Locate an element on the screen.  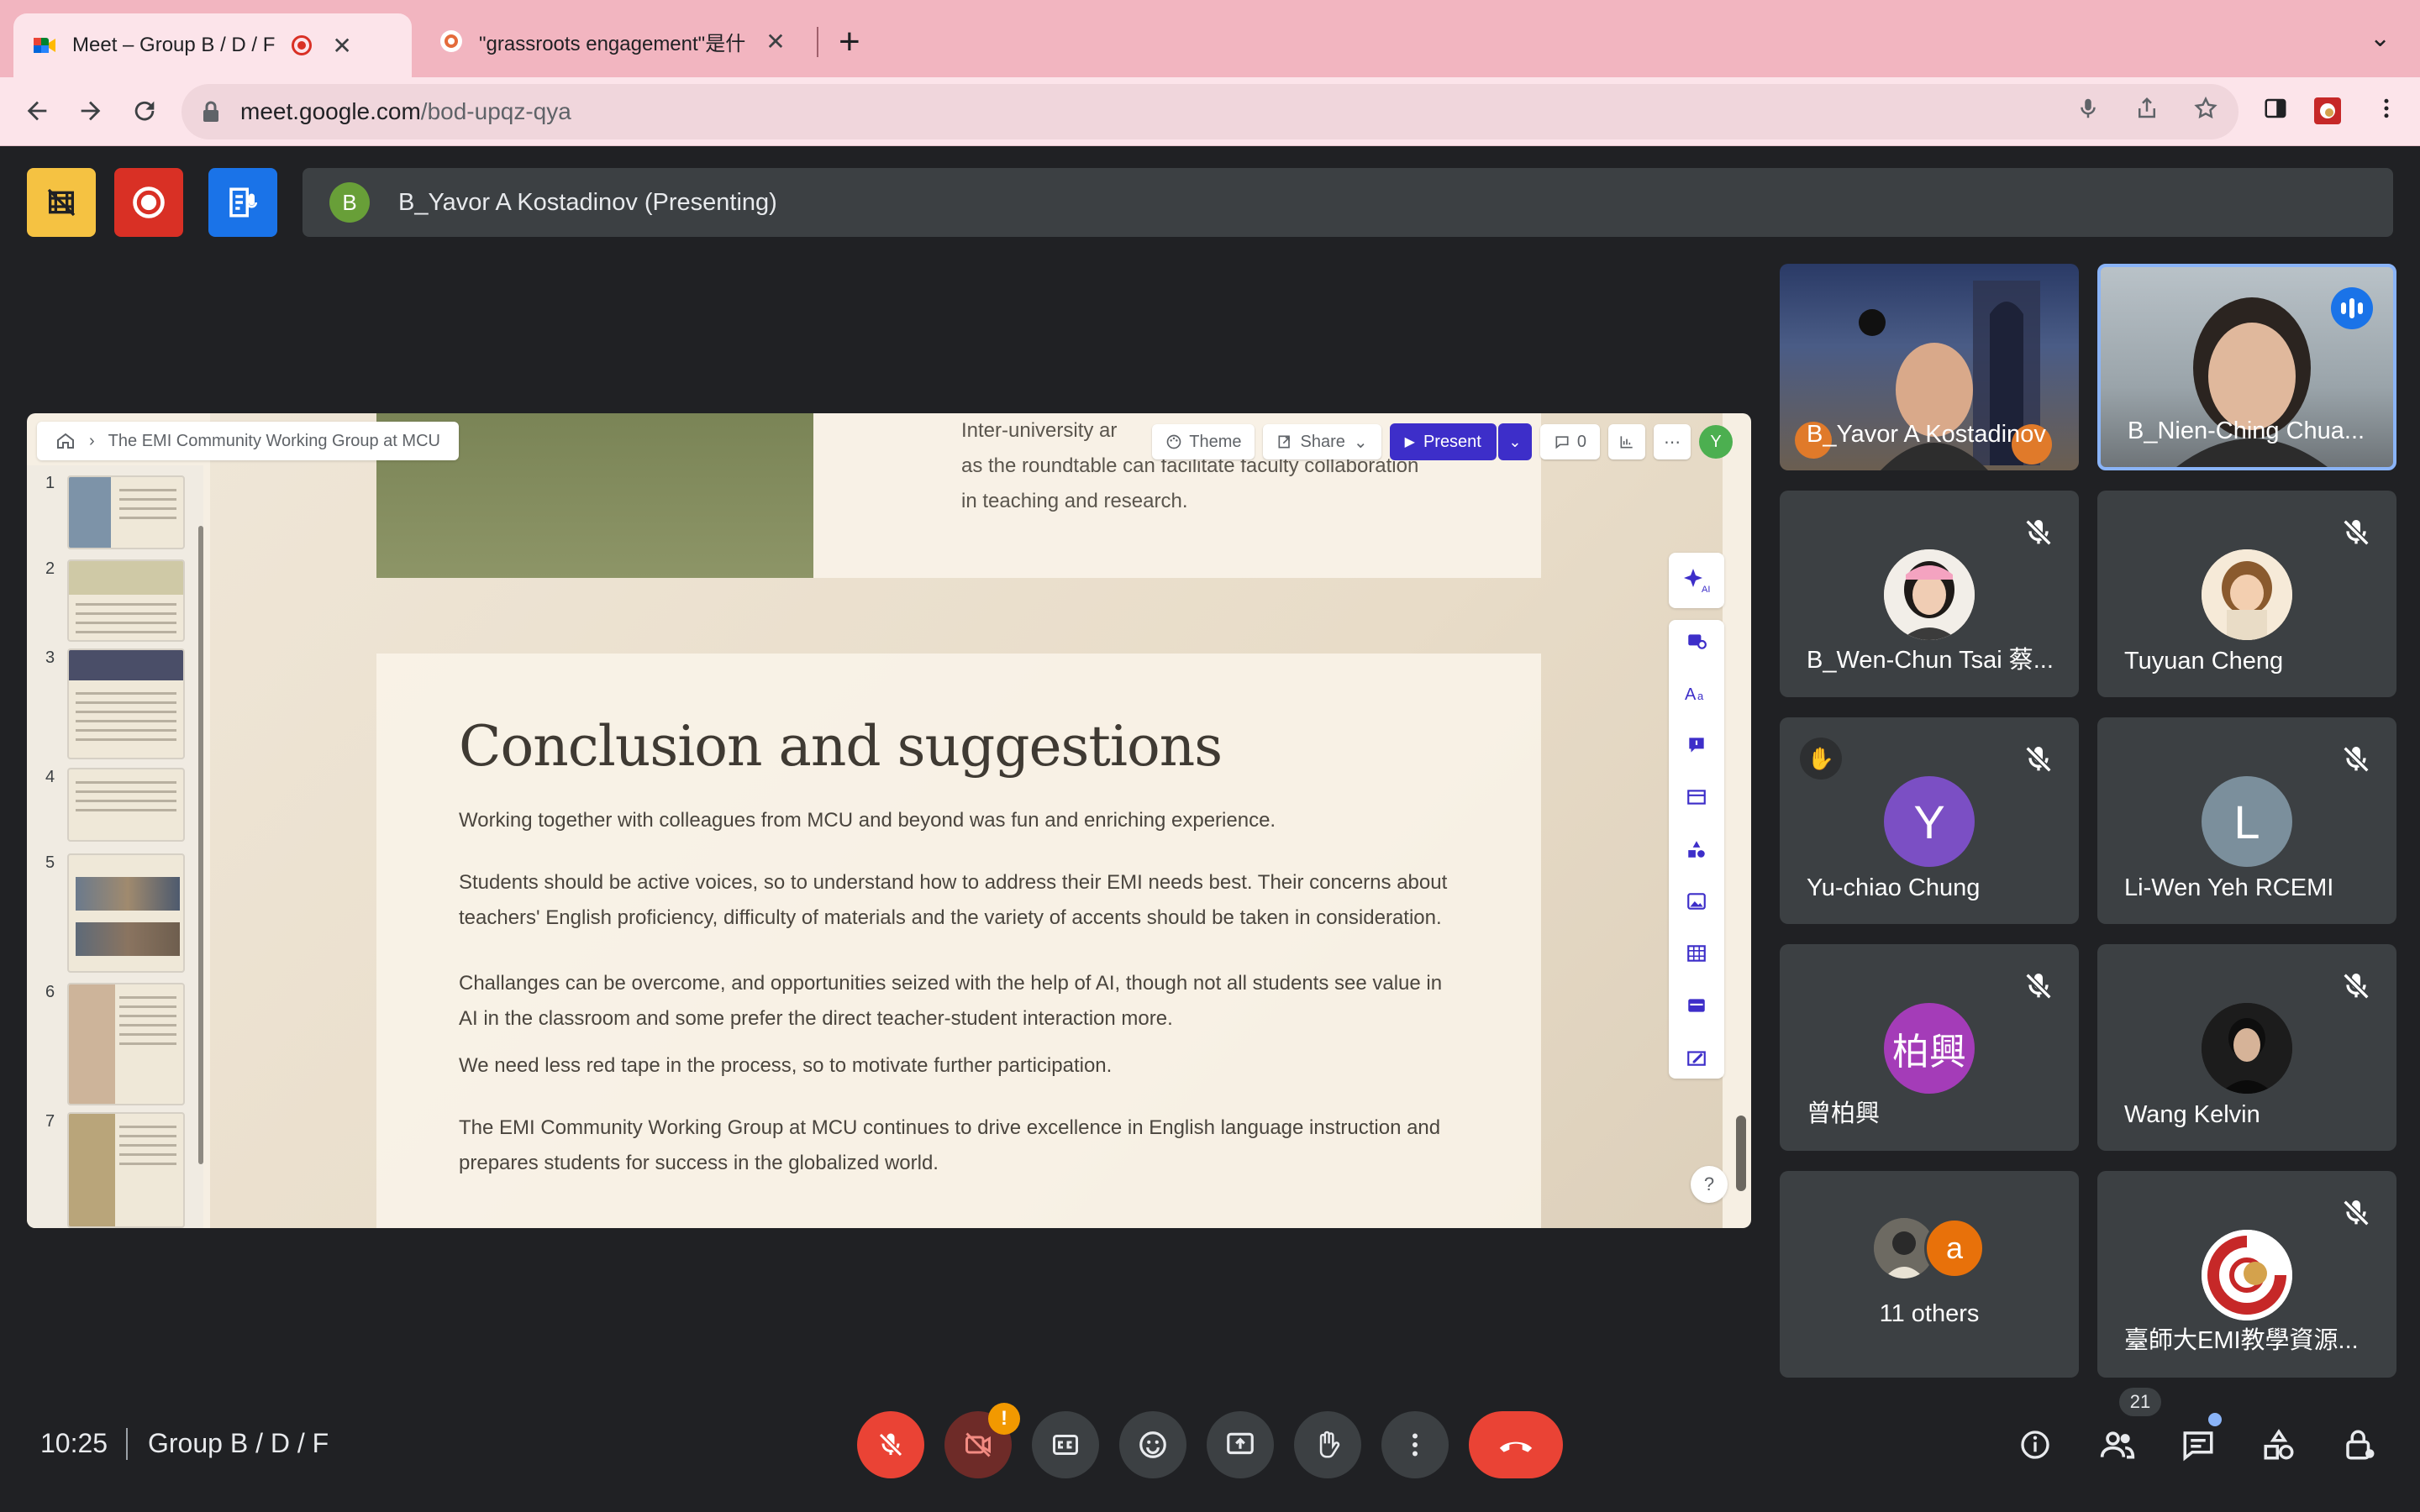
transcript-icon is located at coordinates (243, 202).